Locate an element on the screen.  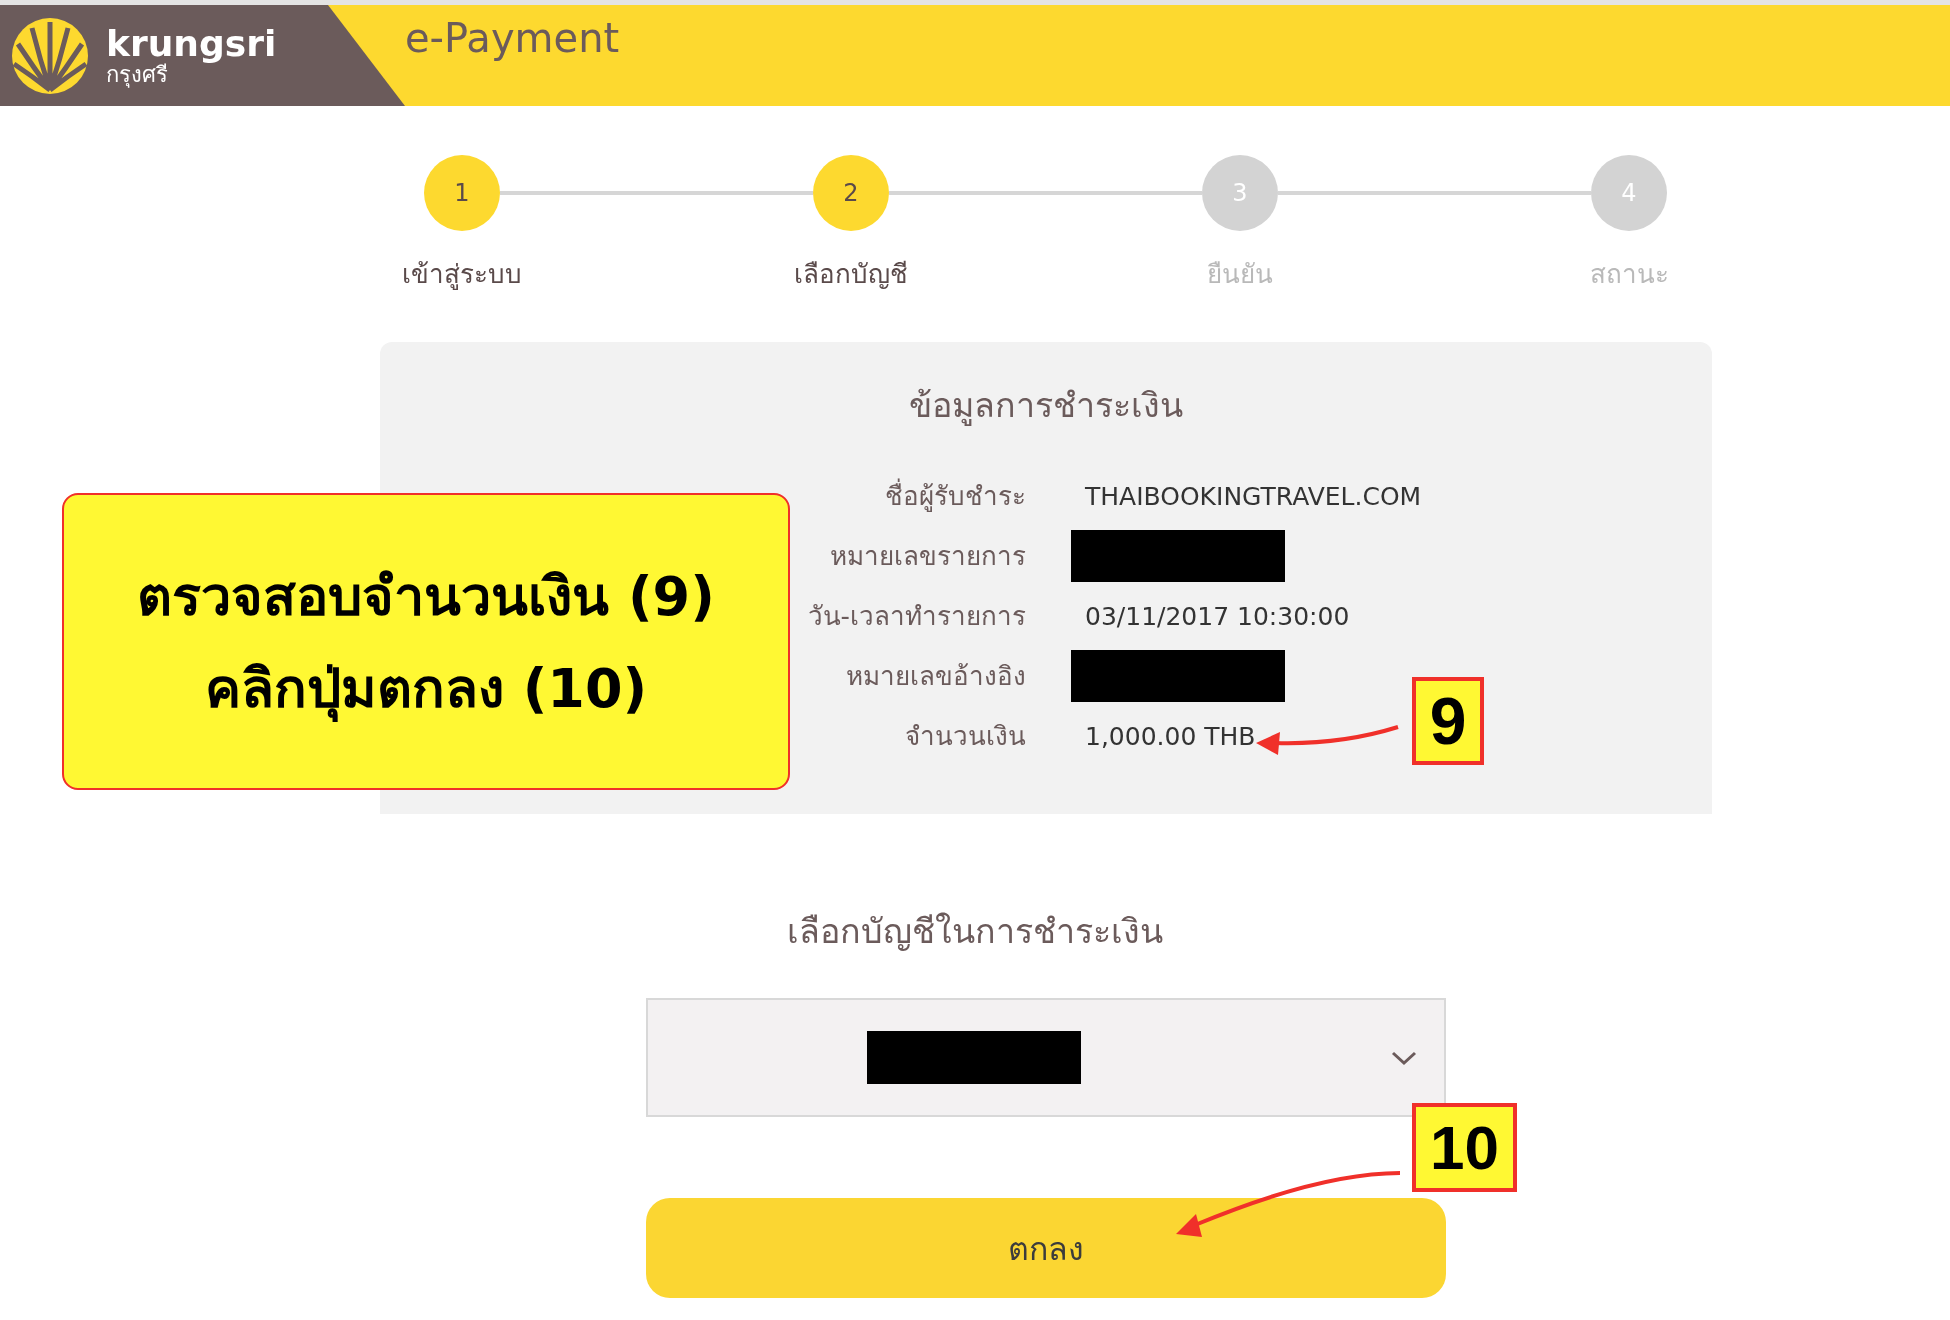
field-label: หมายเลขอ้างอิง is located at coordinates (936, 676).